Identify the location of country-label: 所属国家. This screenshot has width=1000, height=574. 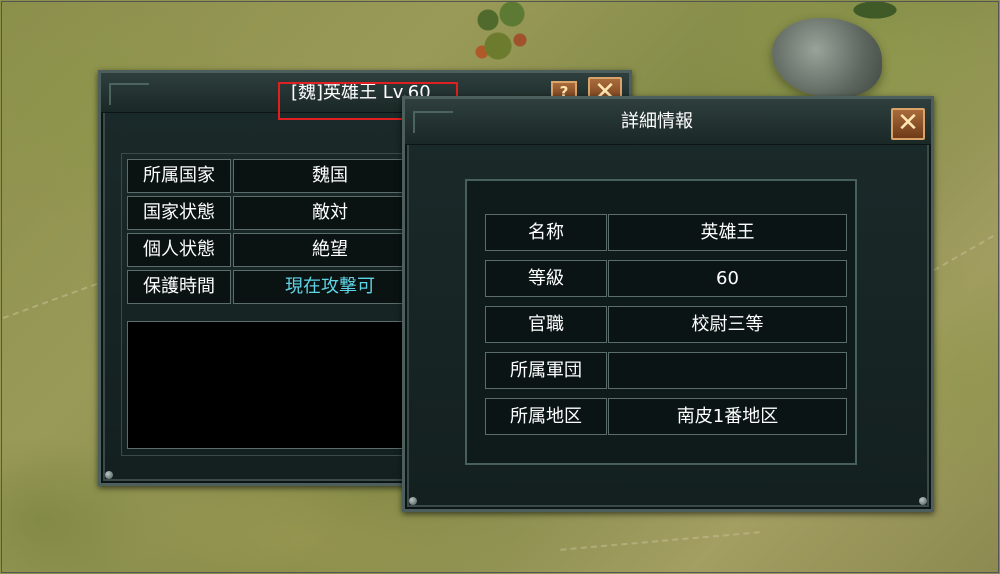
(179, 176).